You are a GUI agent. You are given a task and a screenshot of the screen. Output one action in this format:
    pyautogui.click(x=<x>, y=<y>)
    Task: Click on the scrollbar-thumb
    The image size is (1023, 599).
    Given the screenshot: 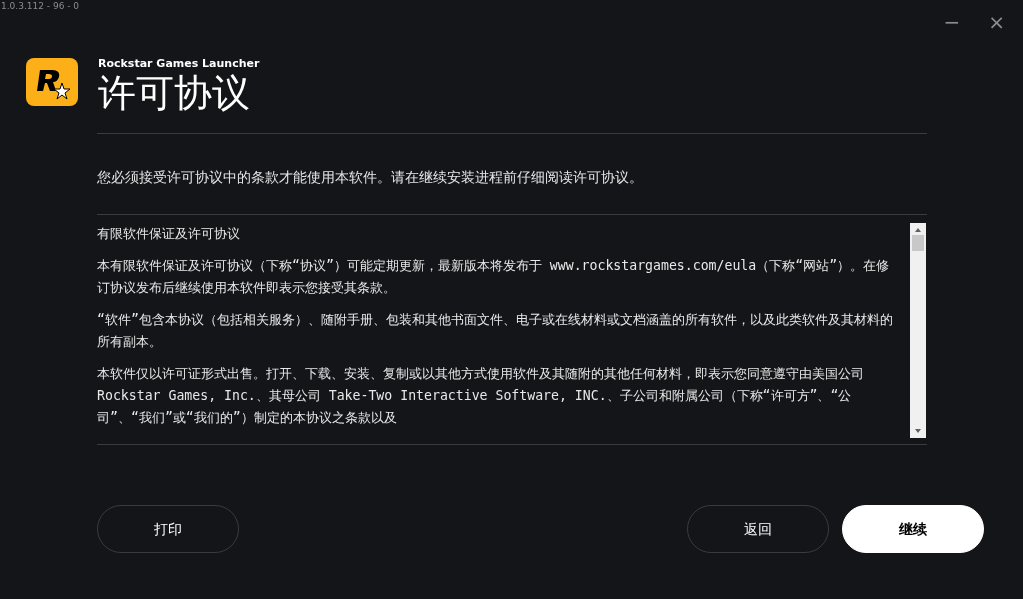 What is the action you would take?
    pyautogui.click(x=918, y=243)
    